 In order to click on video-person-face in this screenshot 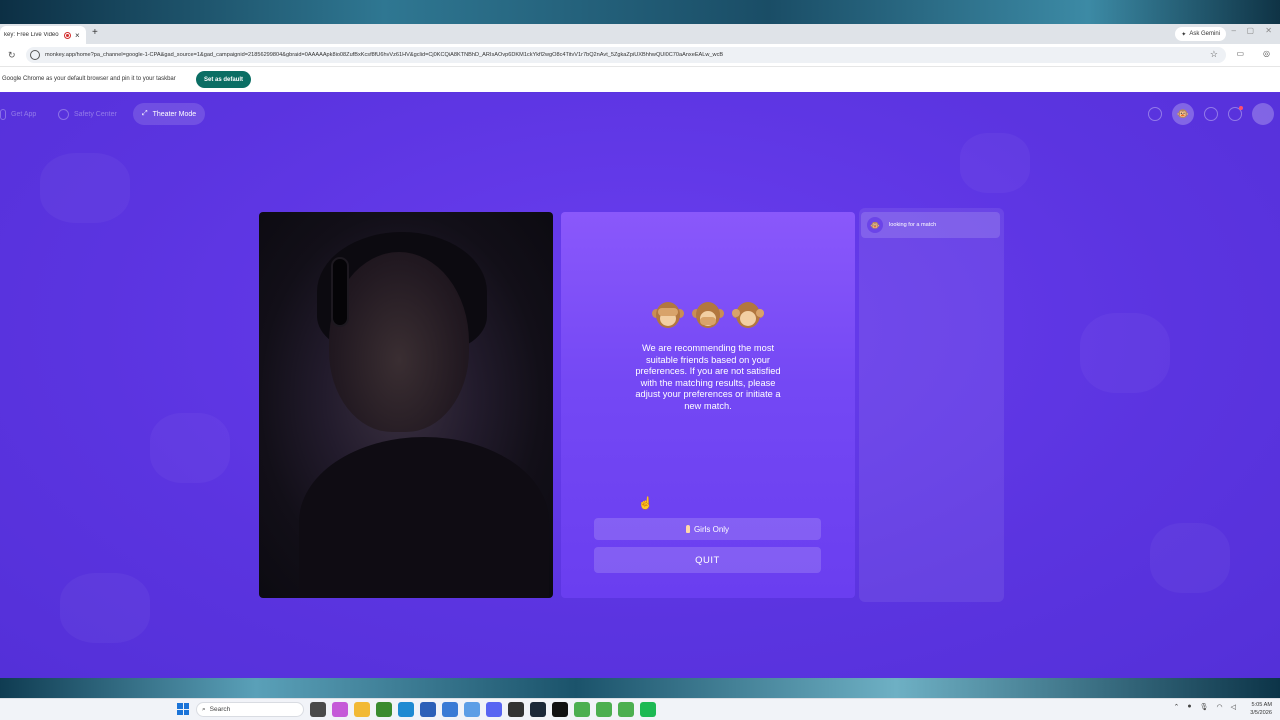, I will do `click(399, 342)`.